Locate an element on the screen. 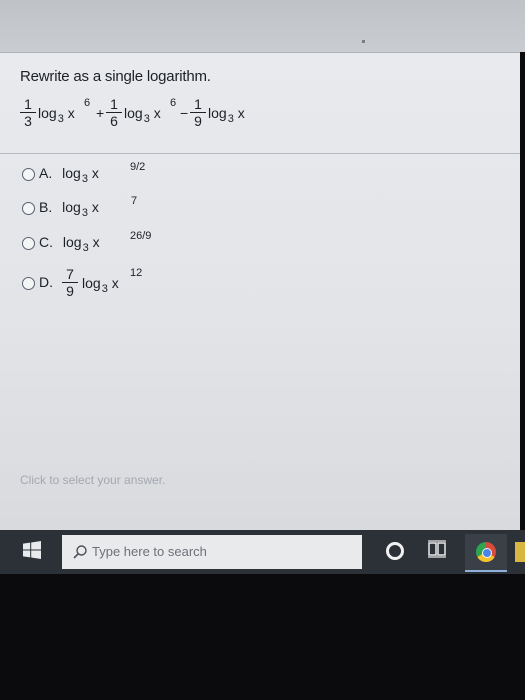 The image size is (525, 700). term2-fraction: 1 6 is located at coordinates (114, 112).